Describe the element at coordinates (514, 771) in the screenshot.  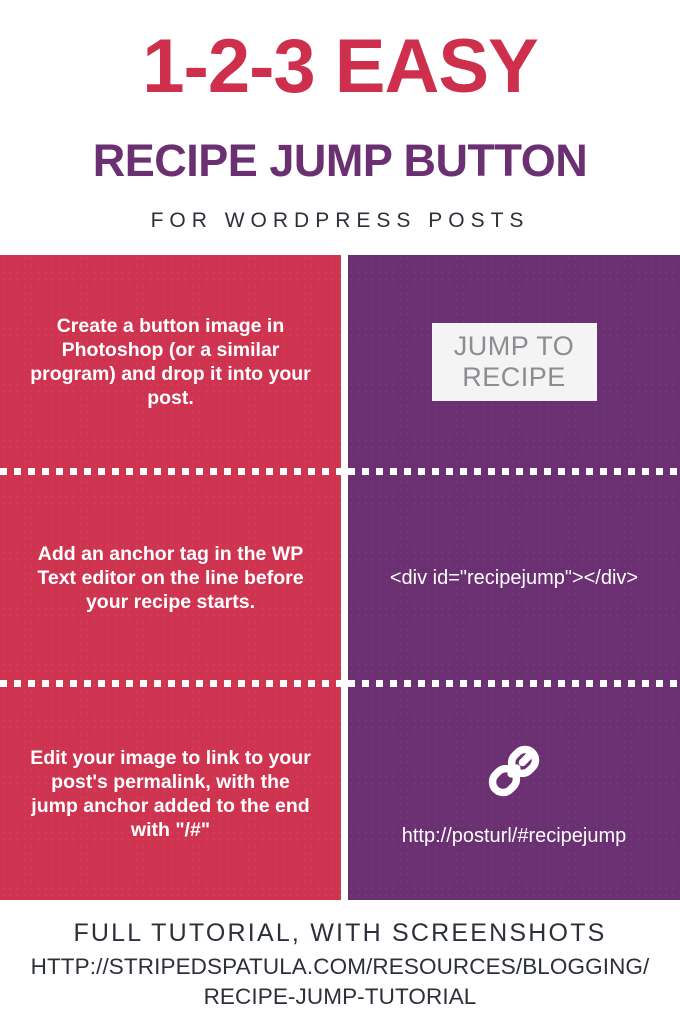
I see `chain-link-icon` at that location.